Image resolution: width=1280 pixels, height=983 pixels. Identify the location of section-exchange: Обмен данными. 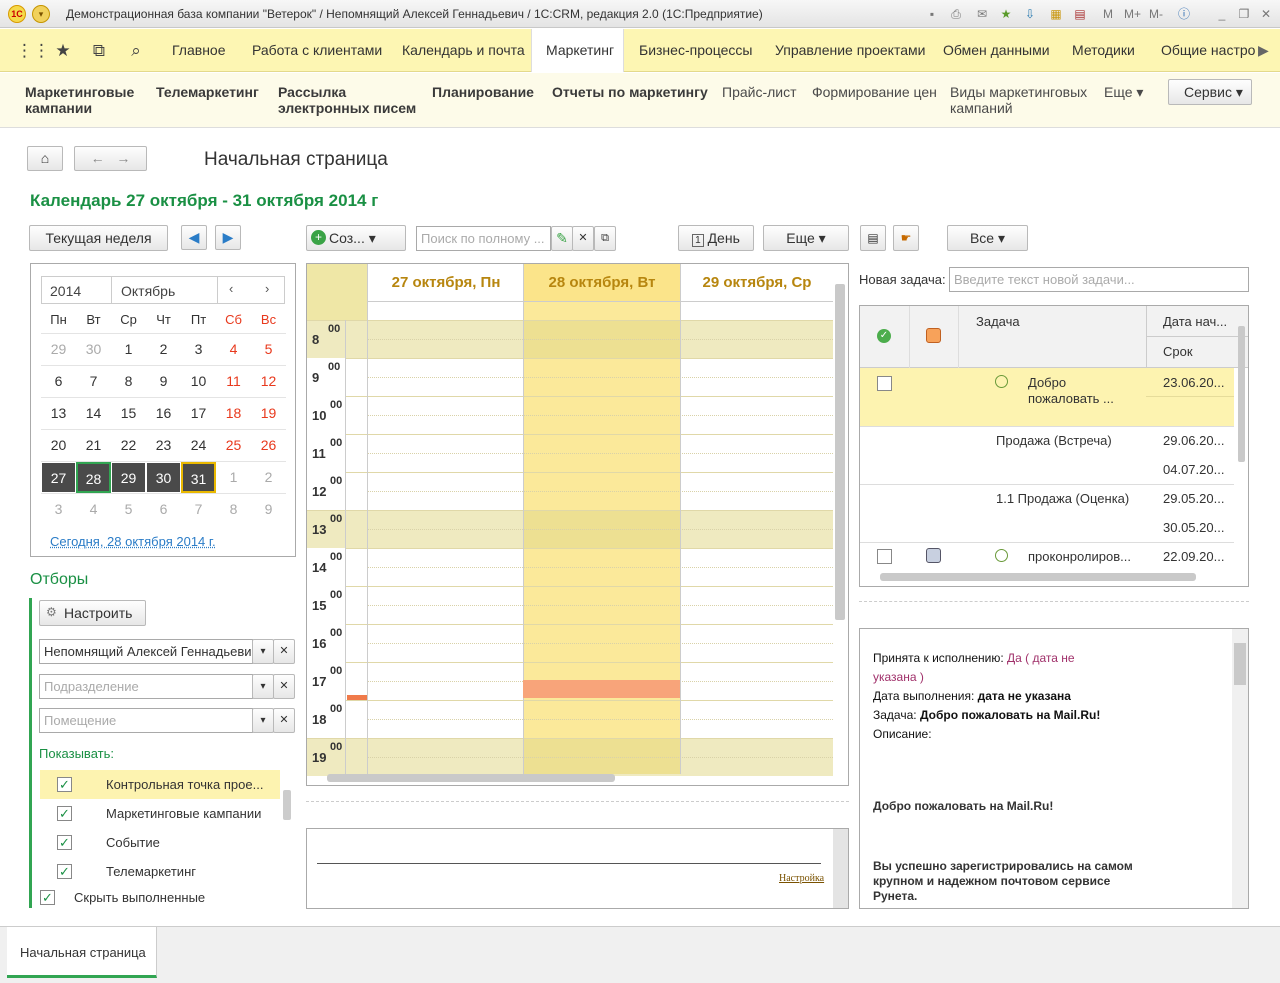
(996, 50).